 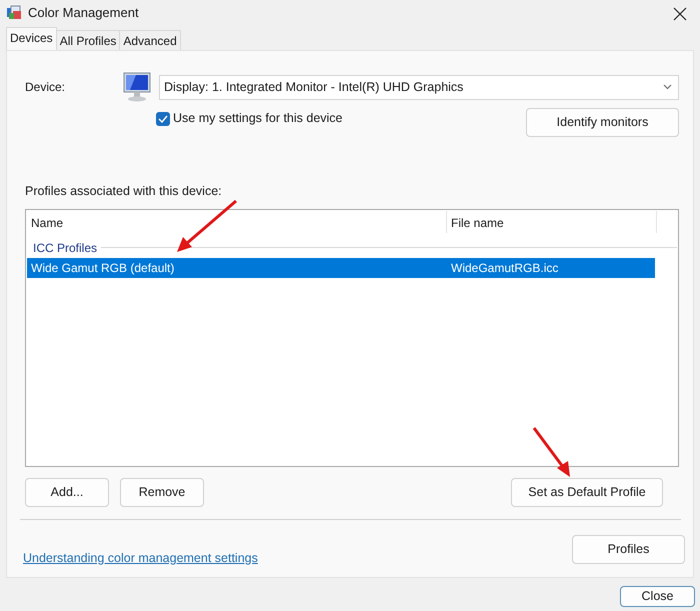 I want to click on monitor-icon, so click(x=137, y=87).